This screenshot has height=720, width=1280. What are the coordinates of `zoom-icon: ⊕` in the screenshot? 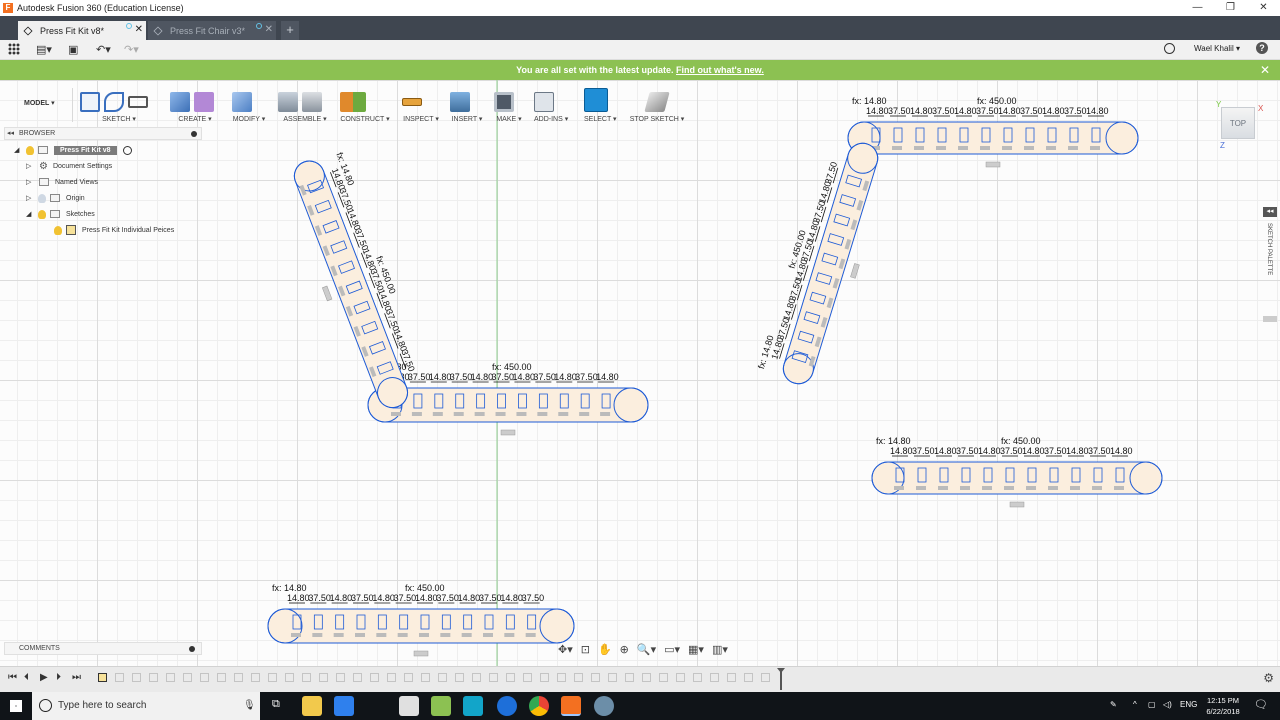 It's located at (624, 649).